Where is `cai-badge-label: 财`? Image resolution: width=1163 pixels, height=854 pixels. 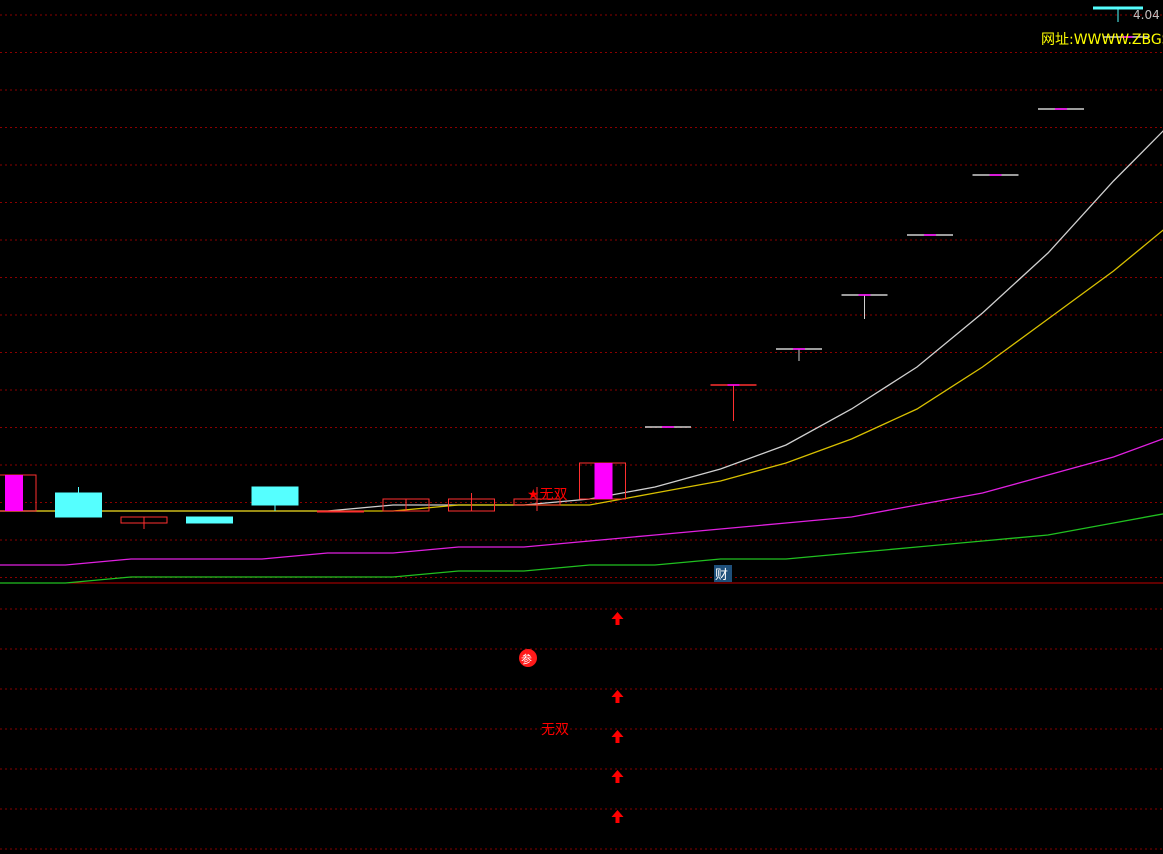
cai-badge-label: 财 is located at coordinates (721, 575).